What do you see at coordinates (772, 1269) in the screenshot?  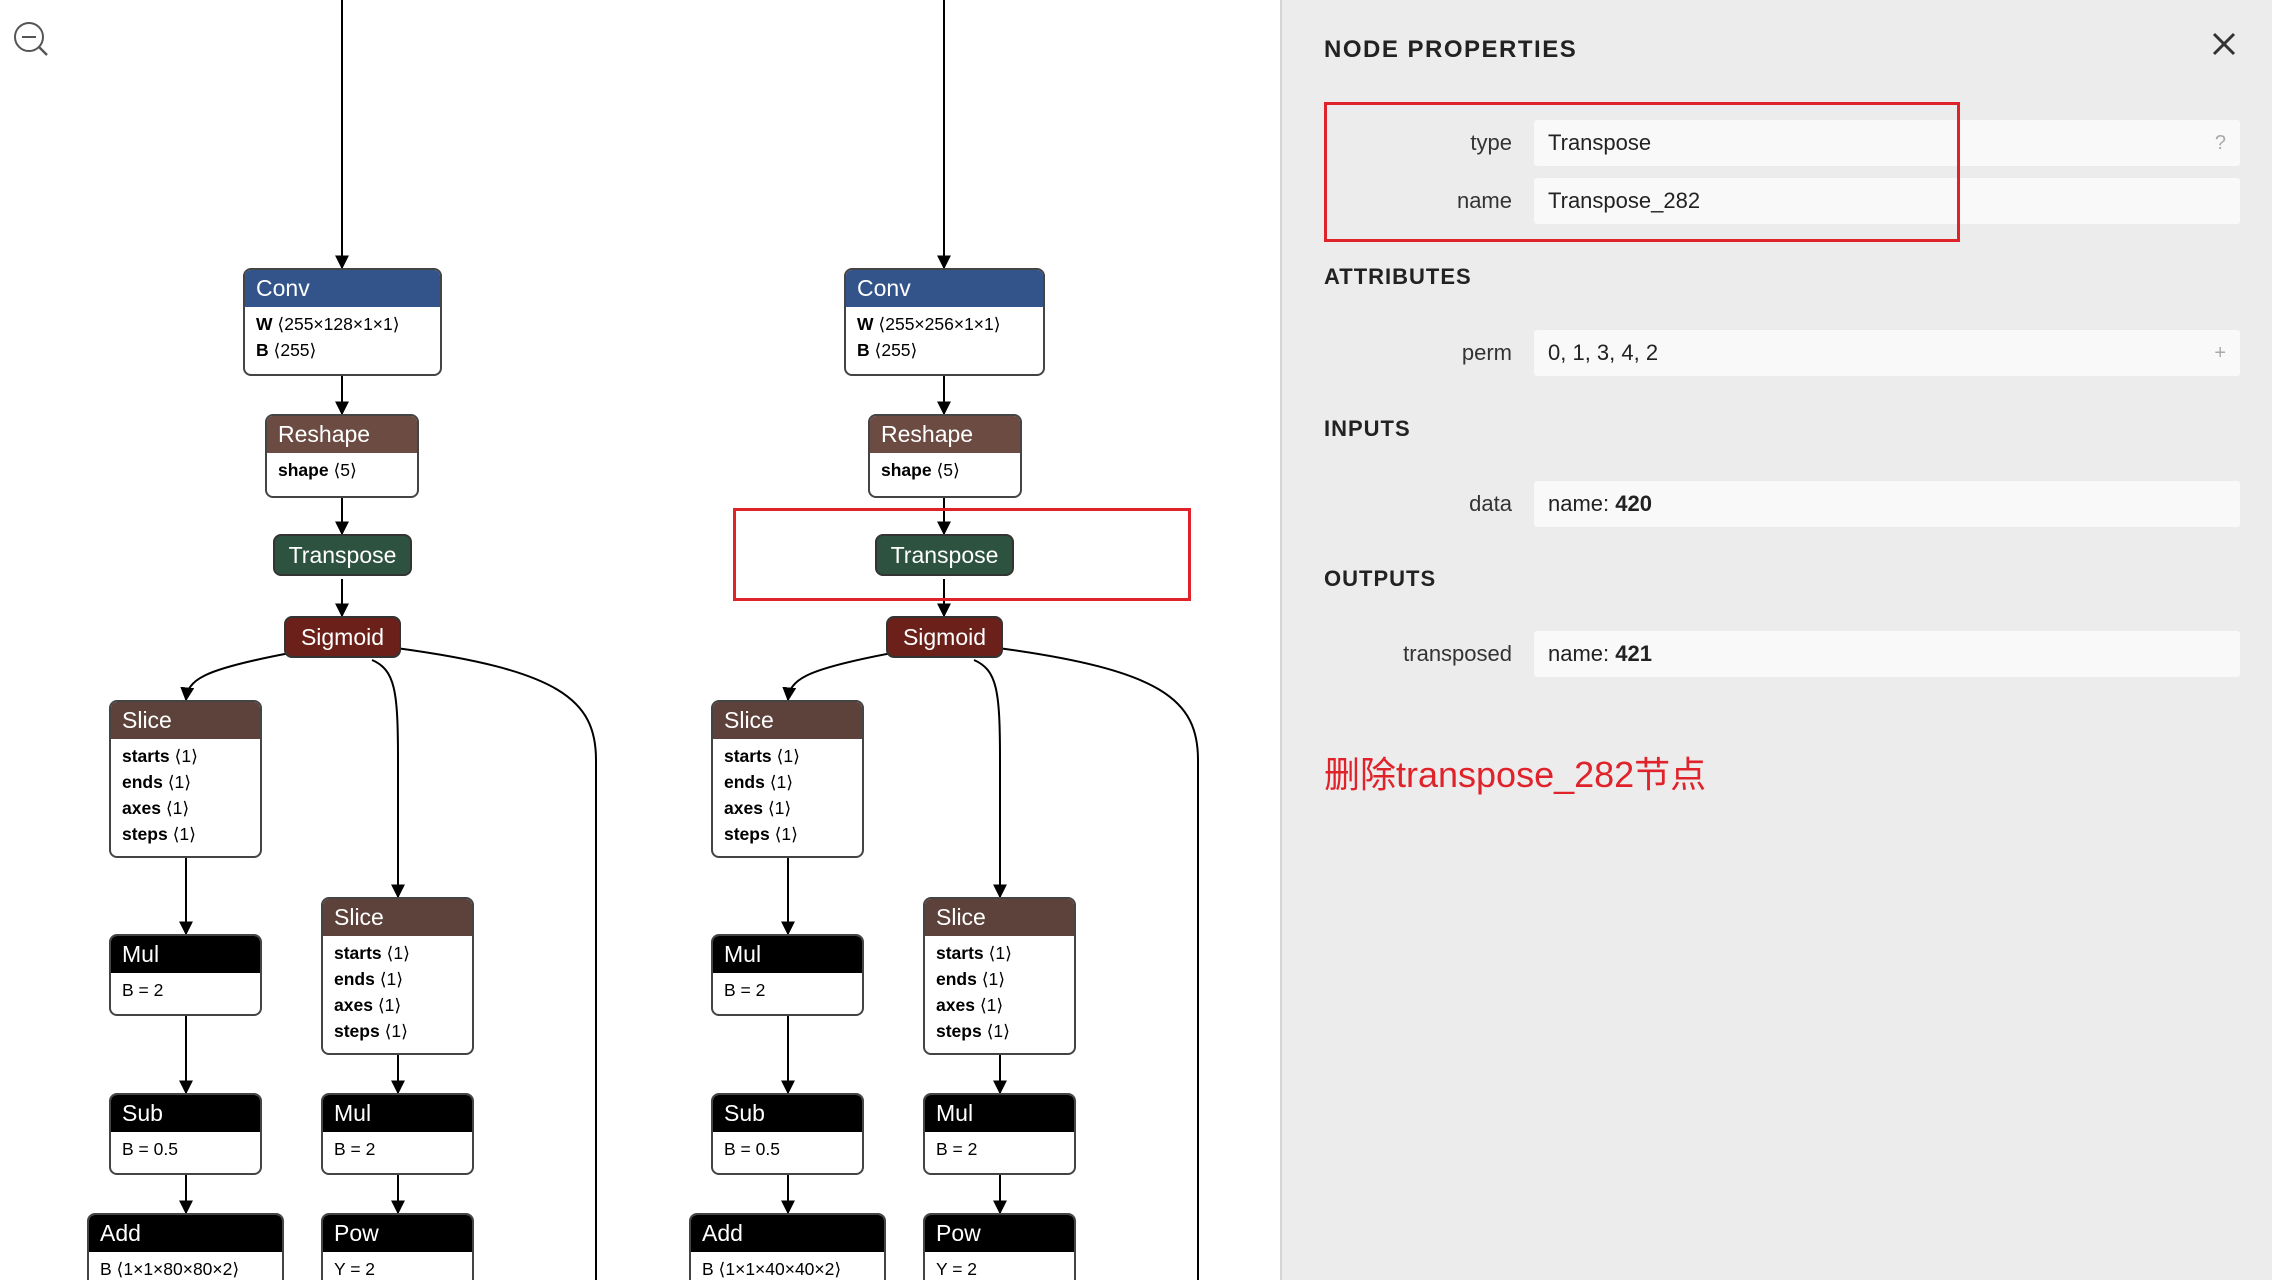 I see `node-attribute: B ⟨1×1×40×40×2⟩` at bounding box center [772, 1269].